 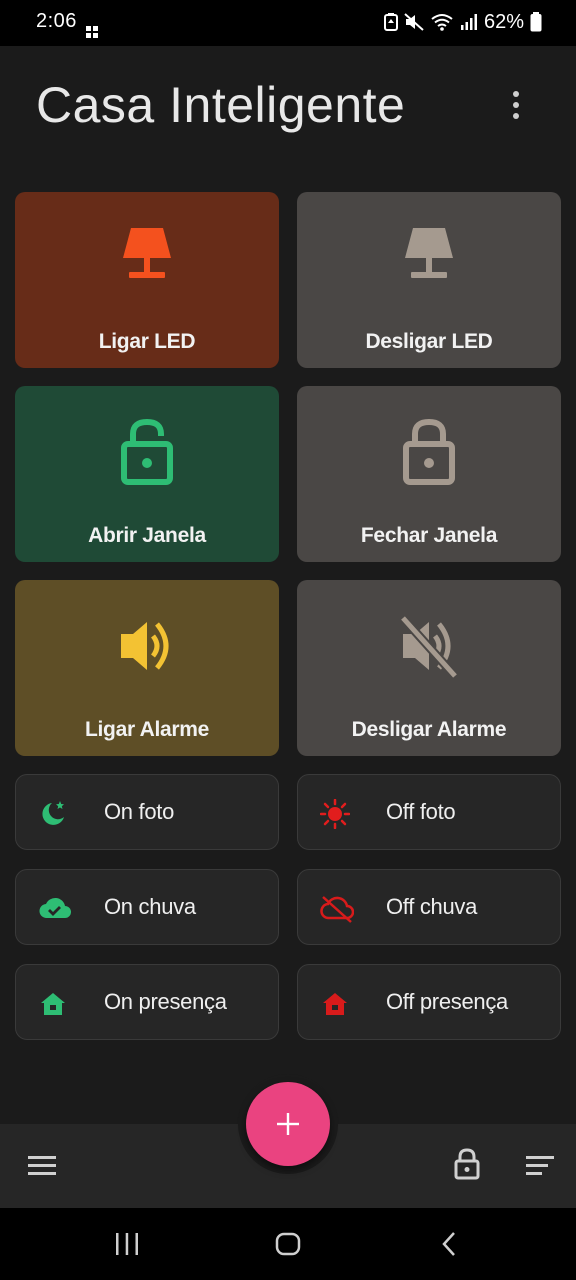 I want to click on desligar-led-button: Desligar LED, so click(x=429, y=280).